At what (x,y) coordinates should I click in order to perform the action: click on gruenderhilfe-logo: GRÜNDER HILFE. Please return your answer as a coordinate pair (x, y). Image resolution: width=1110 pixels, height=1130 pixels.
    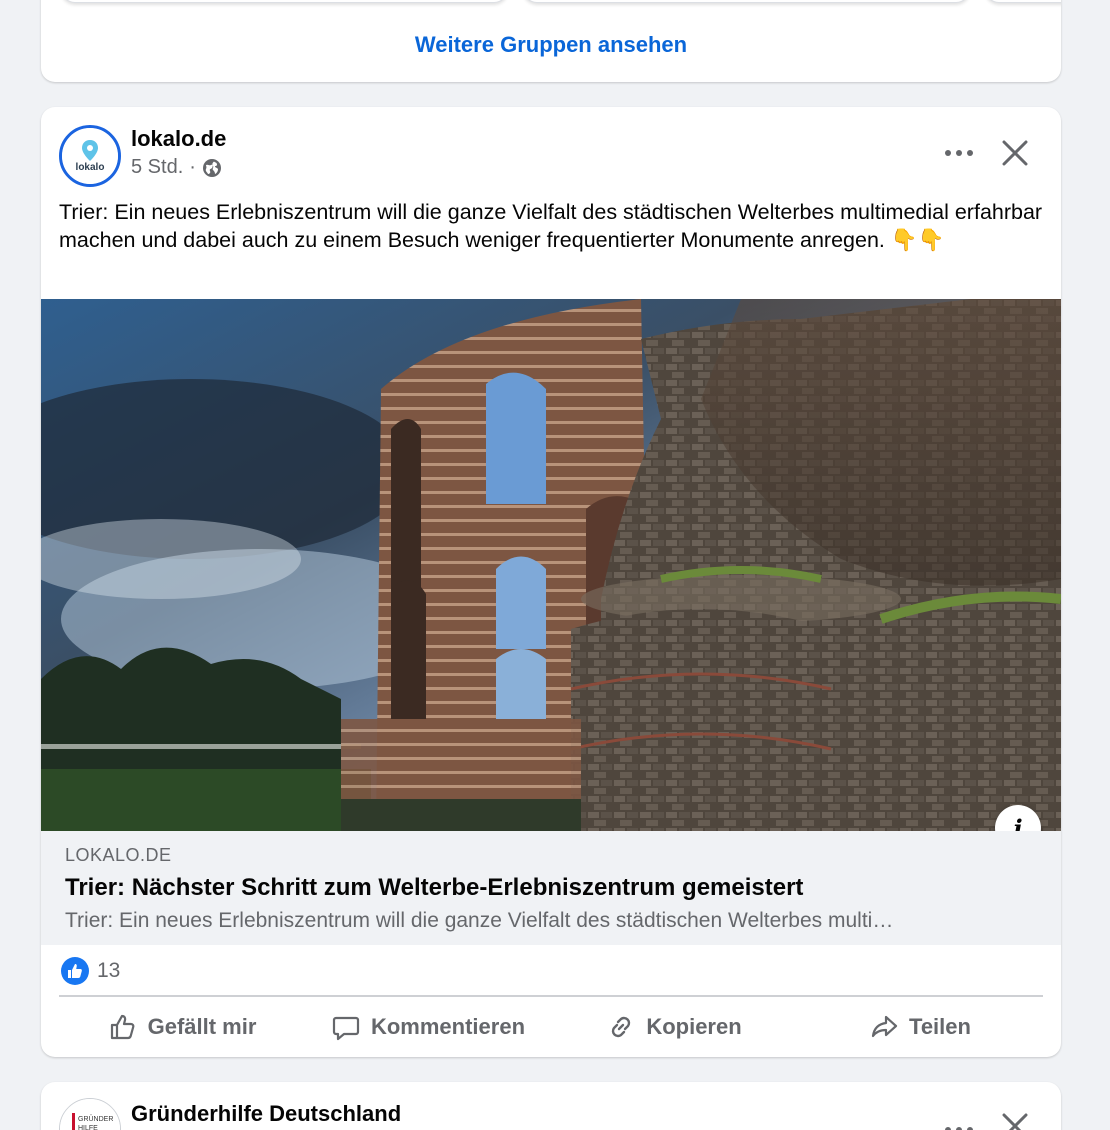
    Looking at the image, I should click on (90, 1114).